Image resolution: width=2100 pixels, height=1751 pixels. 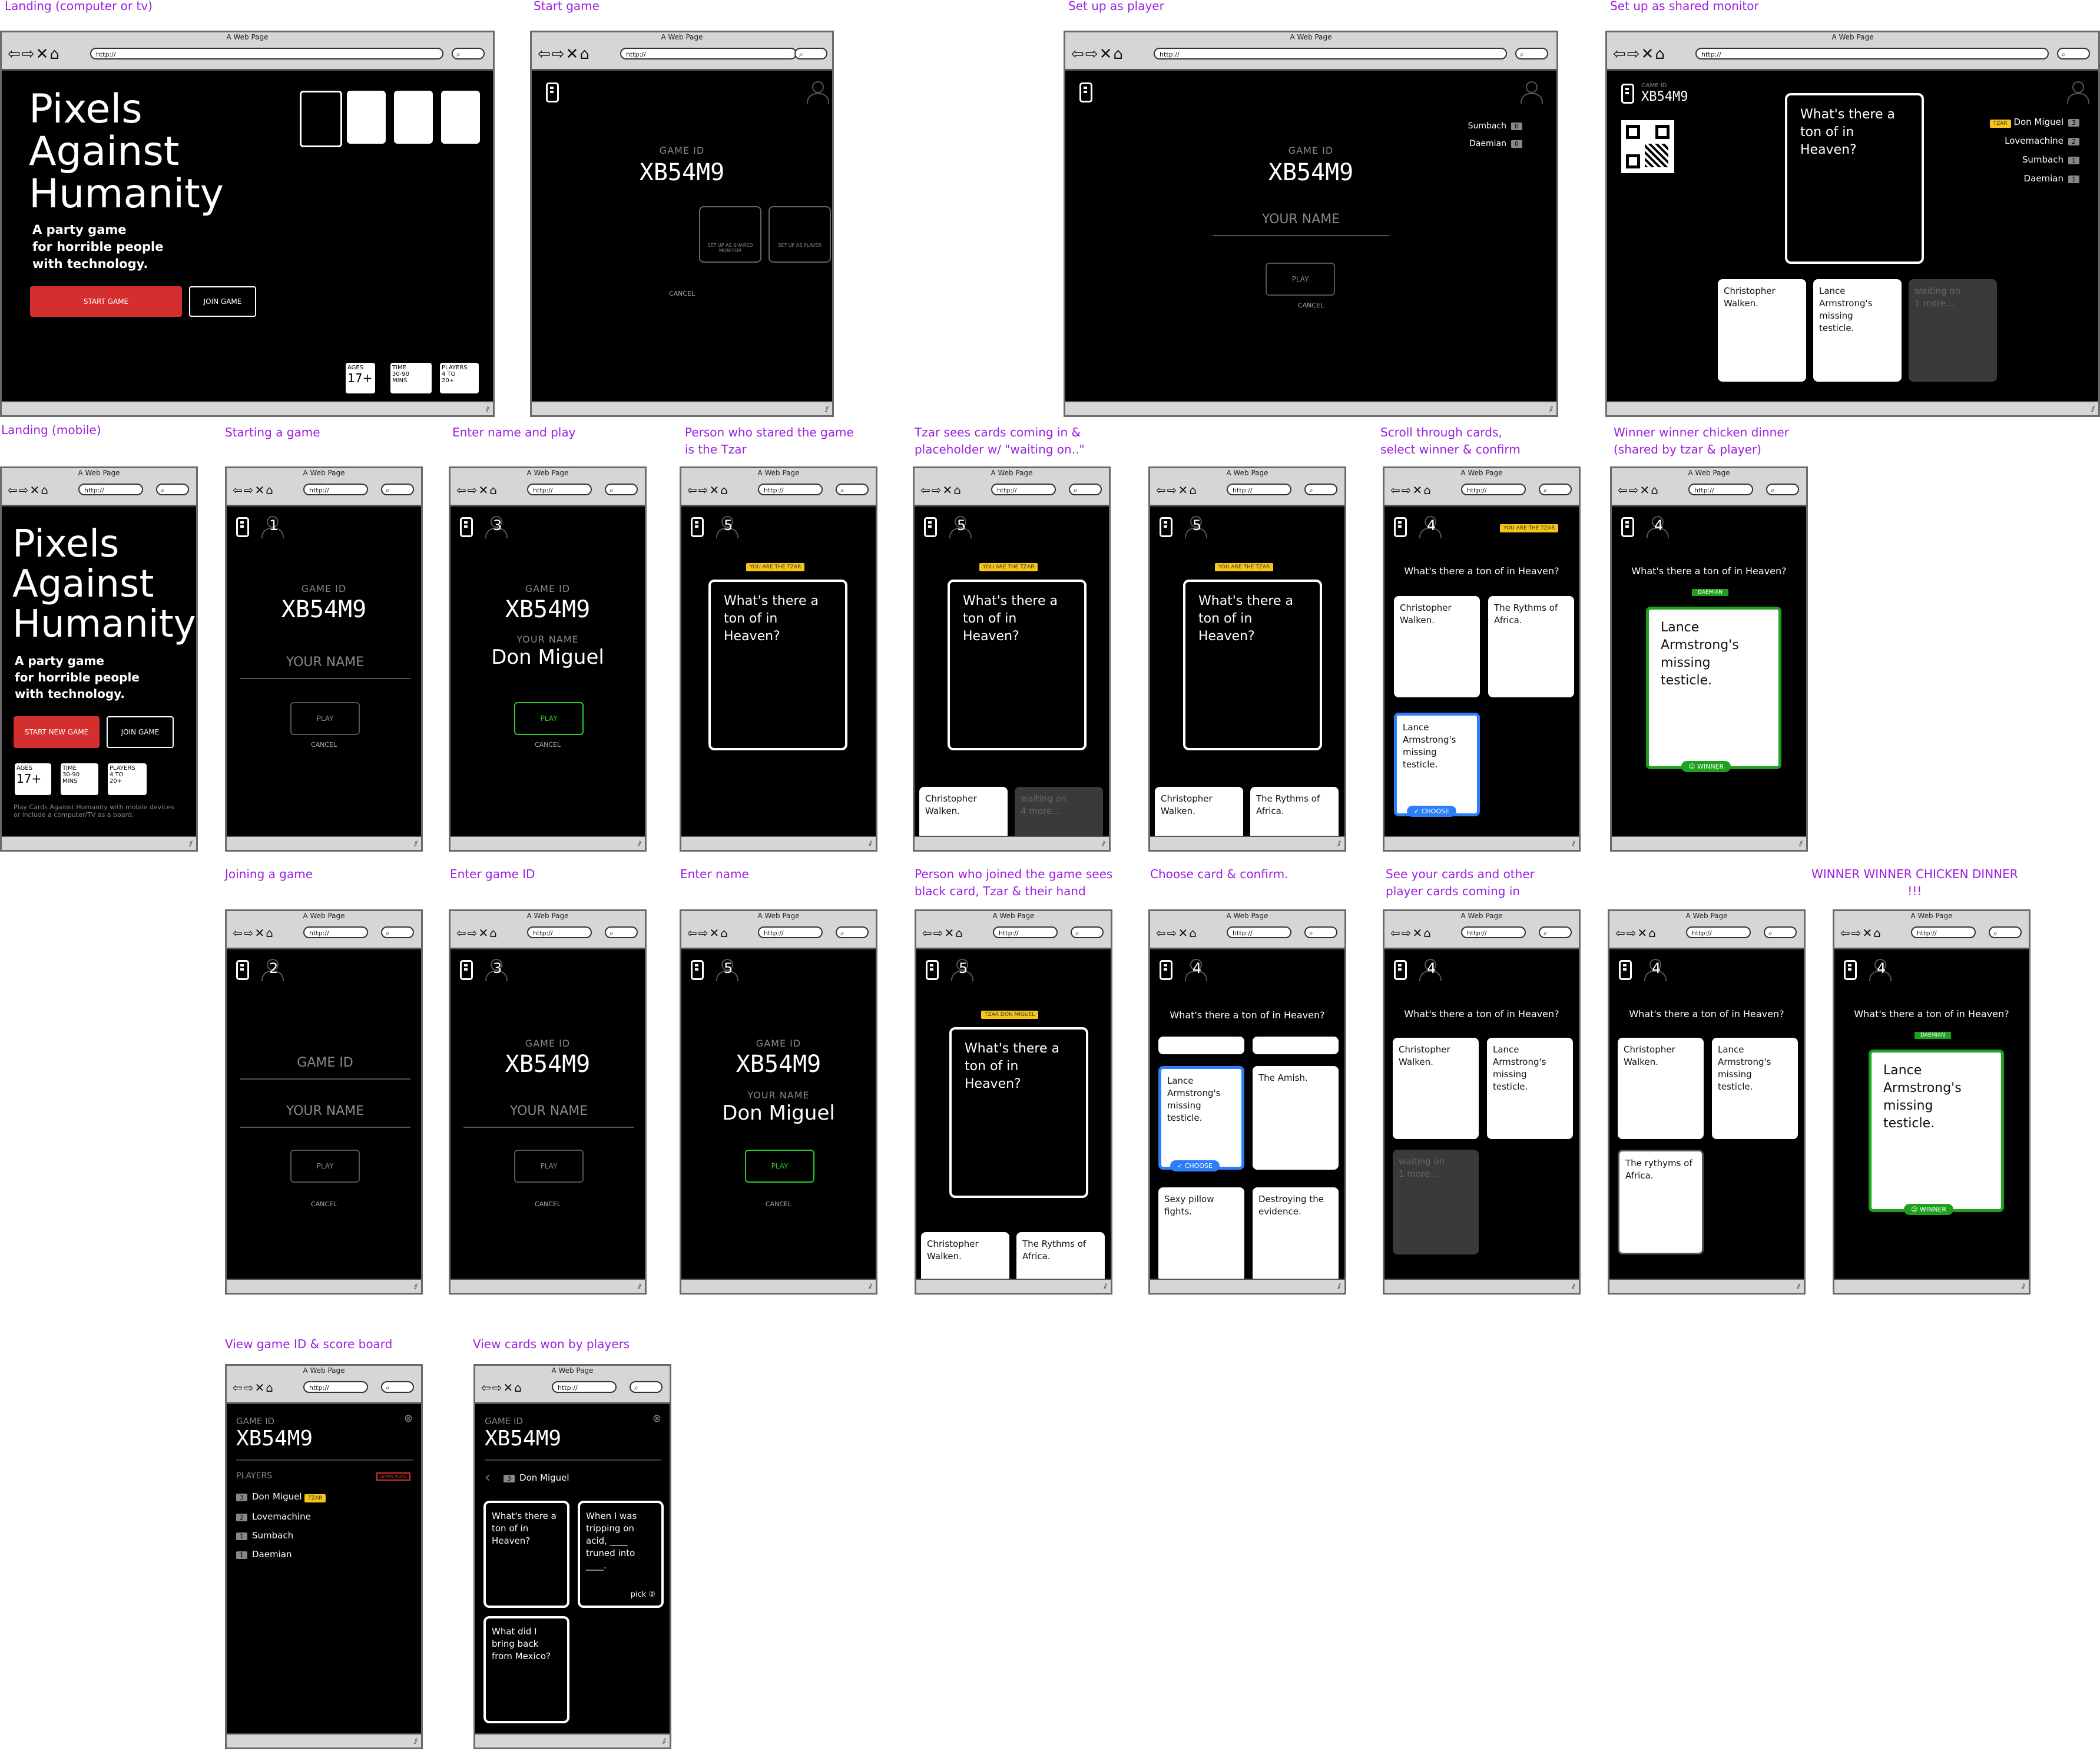 I want to click on tzar-badge: YOU ARE THE TZAR, so click(x=775, y=567).